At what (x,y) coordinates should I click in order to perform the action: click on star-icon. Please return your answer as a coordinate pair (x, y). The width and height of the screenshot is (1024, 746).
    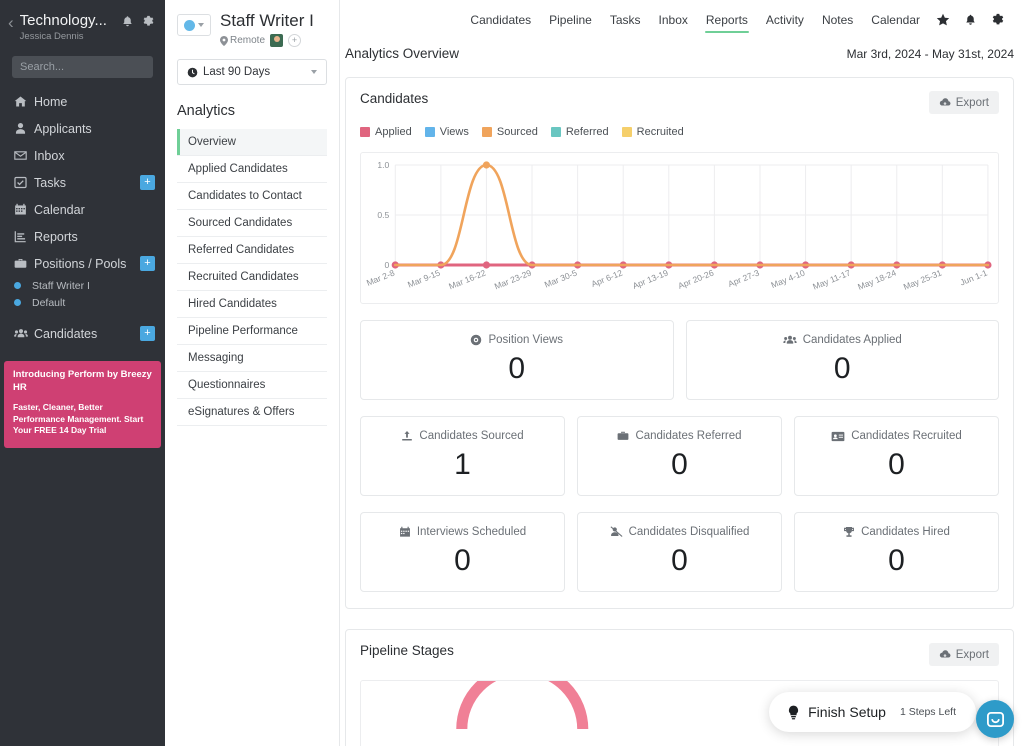
    Looking at the image, I should click on (943, 20).